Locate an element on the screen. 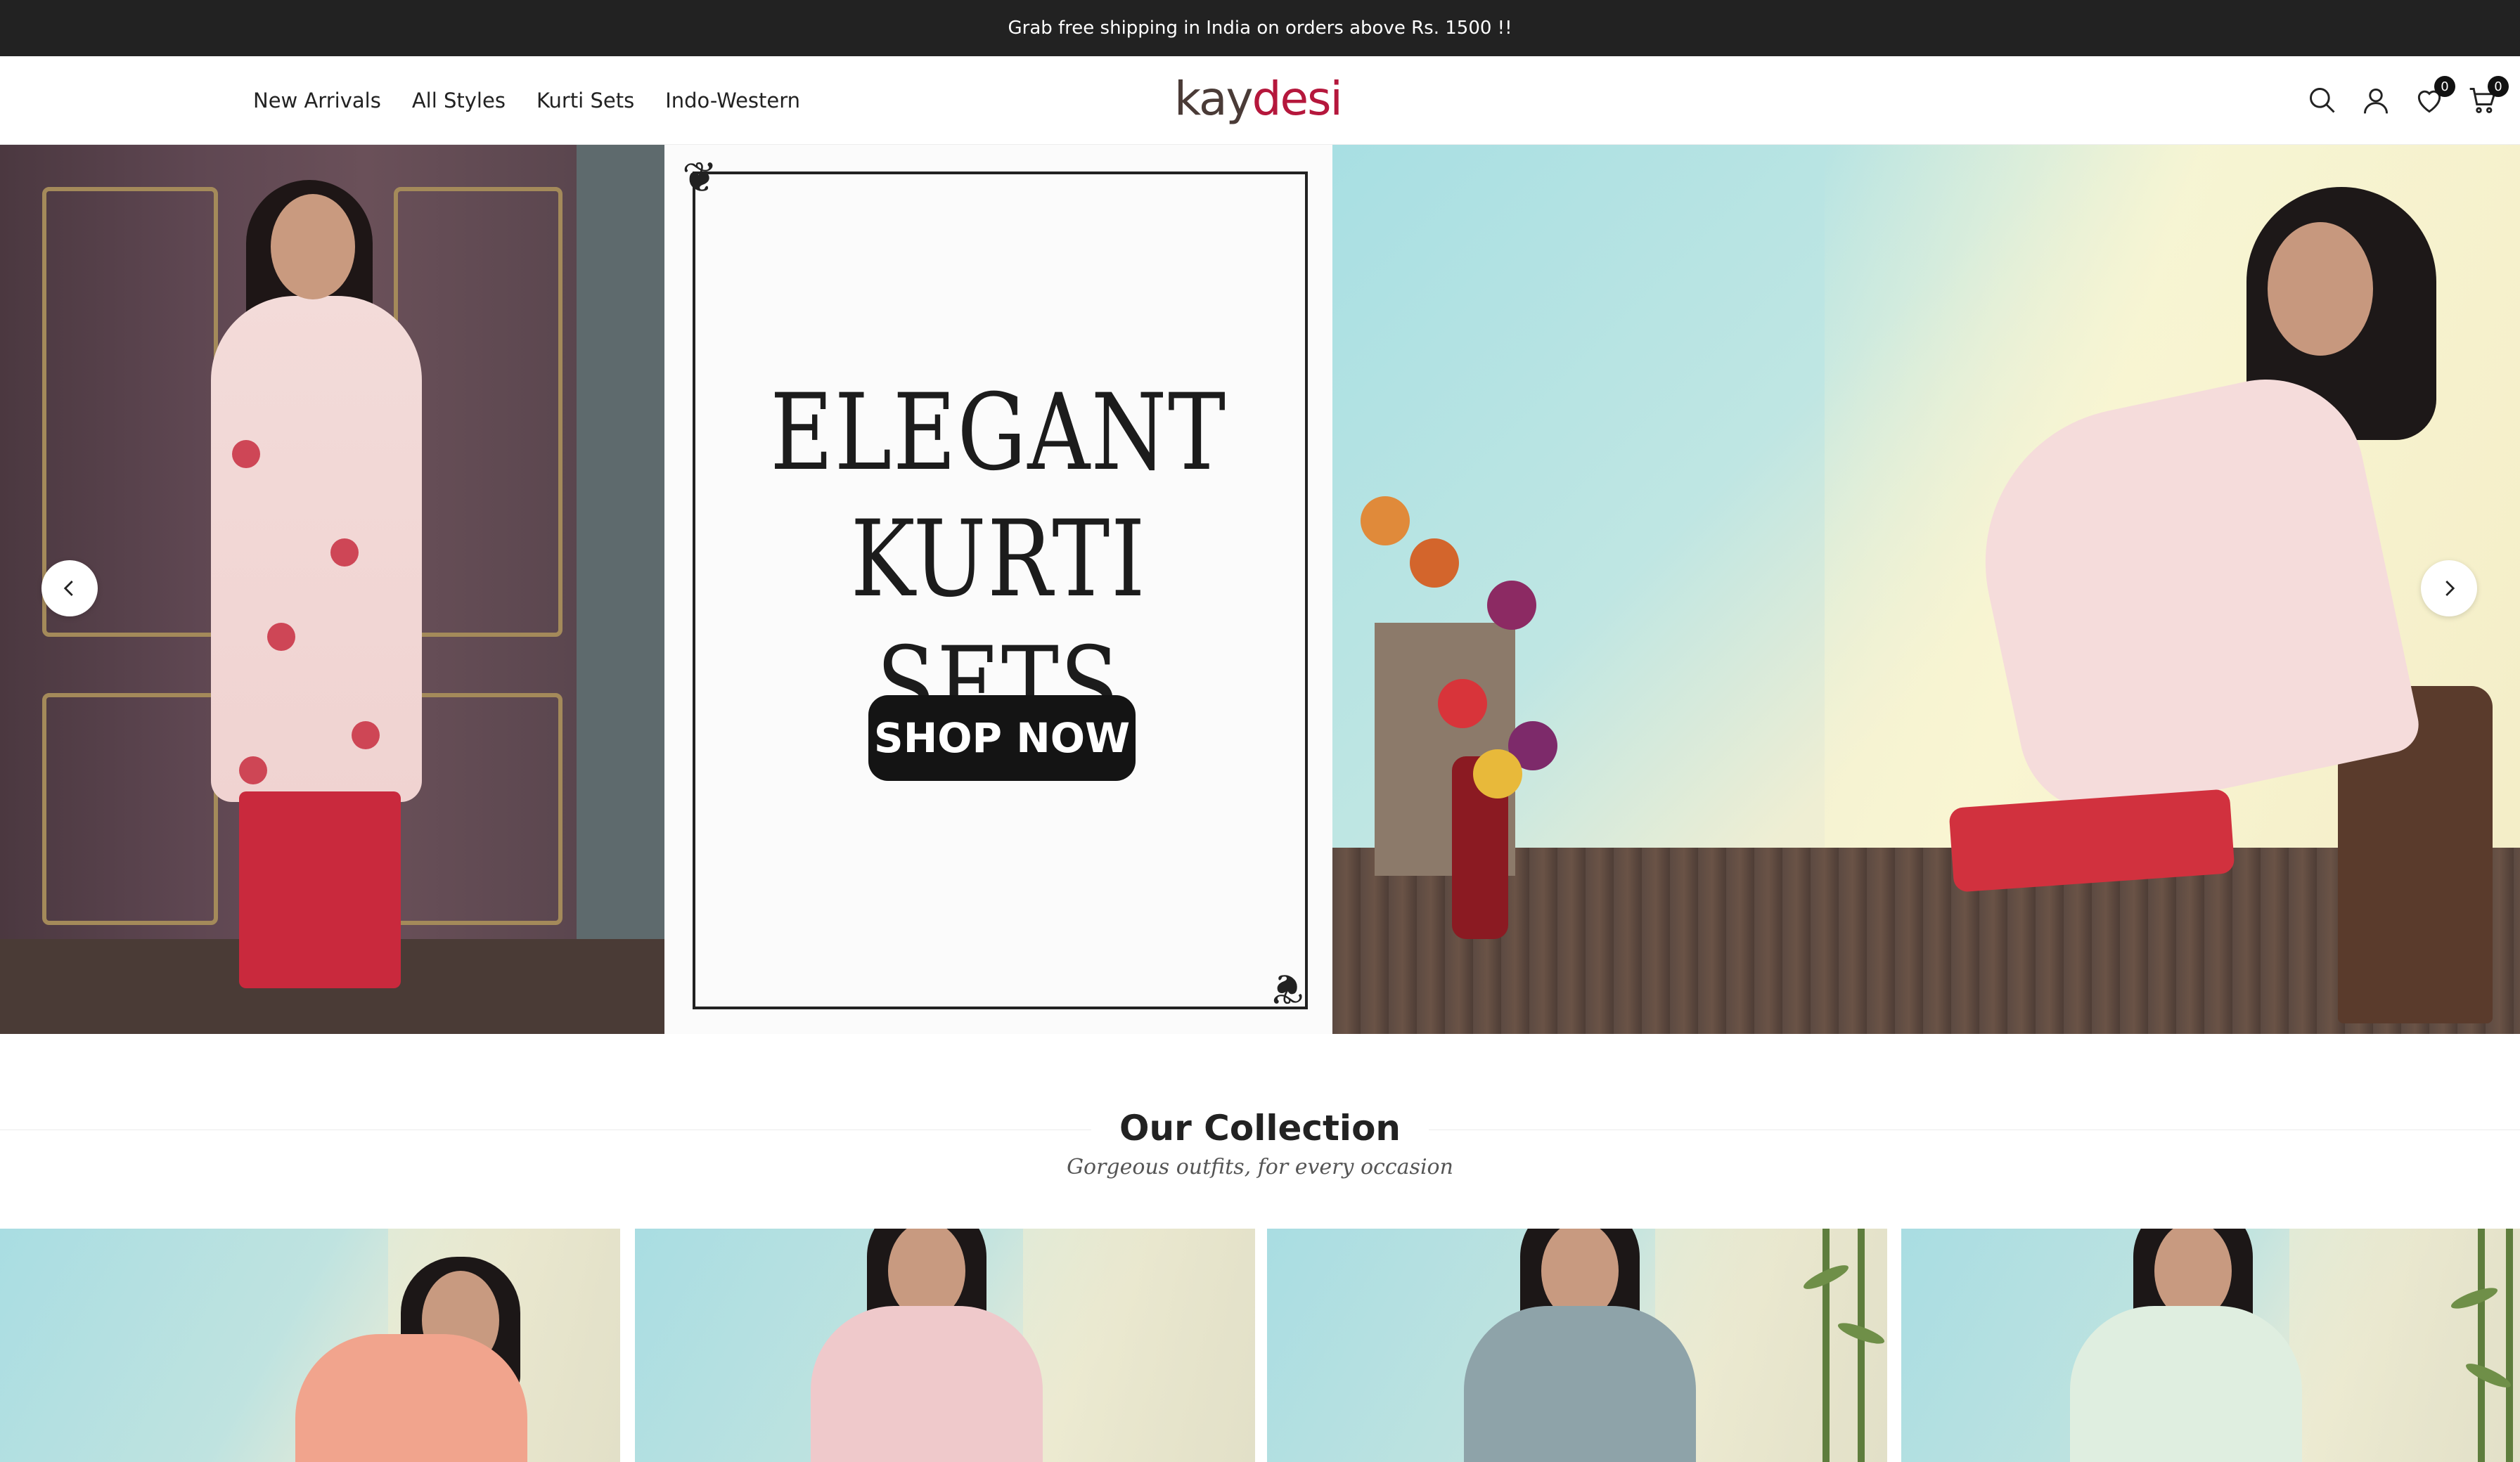 The width and height of the screenshot is (2520, 1462). model-pants is located at coordinates (320, 889).